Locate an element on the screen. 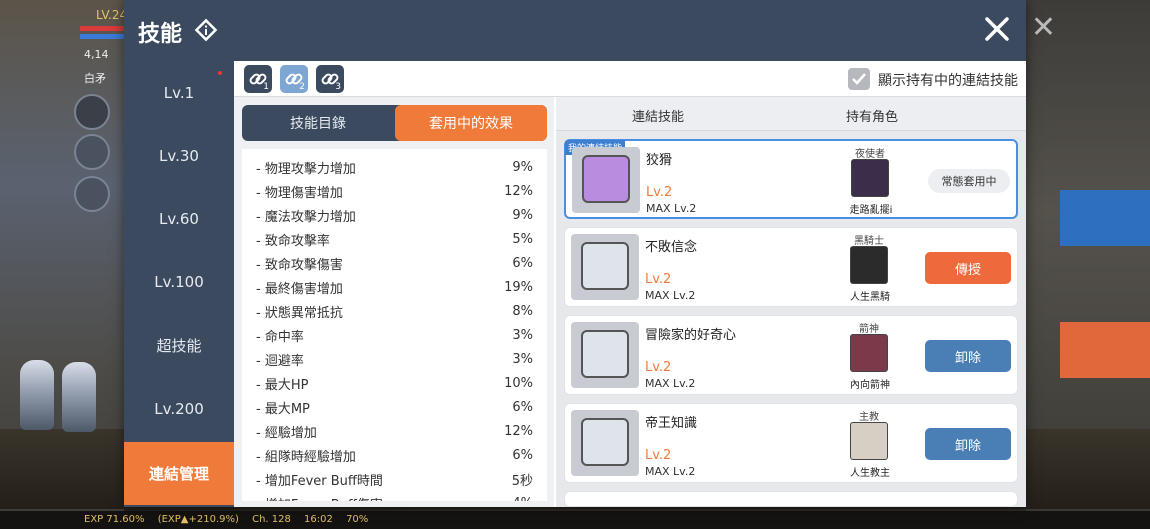 This screenshot has width=1150, height=529. exp-text: EXP 71.60% is located at coordinates (114, 519).